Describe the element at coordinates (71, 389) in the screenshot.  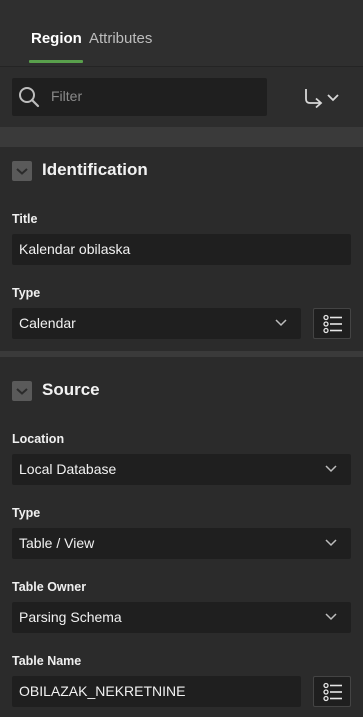
I see `source-title: Source` at that location.